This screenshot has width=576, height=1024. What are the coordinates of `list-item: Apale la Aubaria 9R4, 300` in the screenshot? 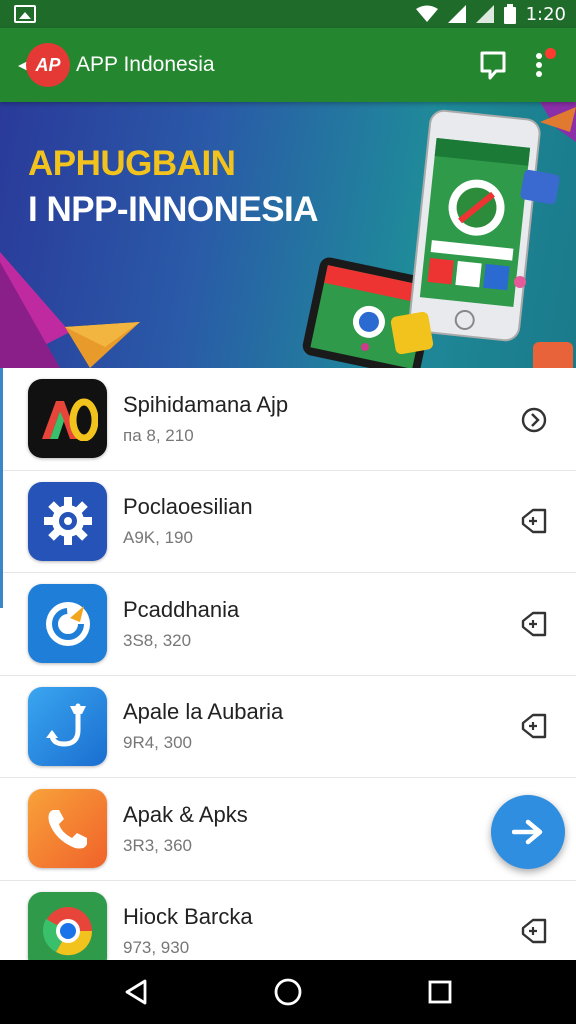 It's located at (288, 727).